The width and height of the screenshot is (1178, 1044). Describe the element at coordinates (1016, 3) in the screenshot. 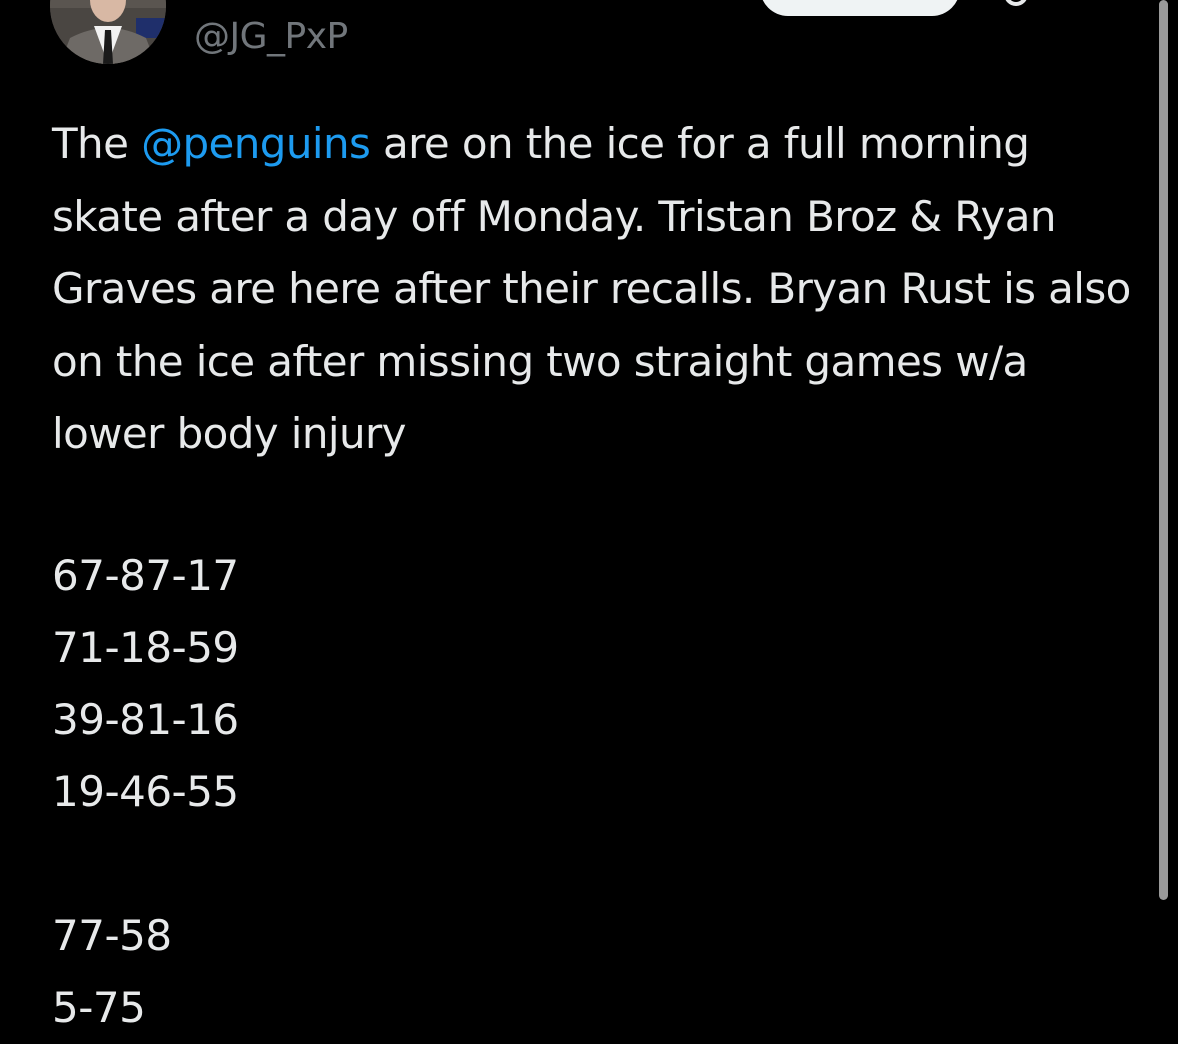

I see `more-icon` at that location.